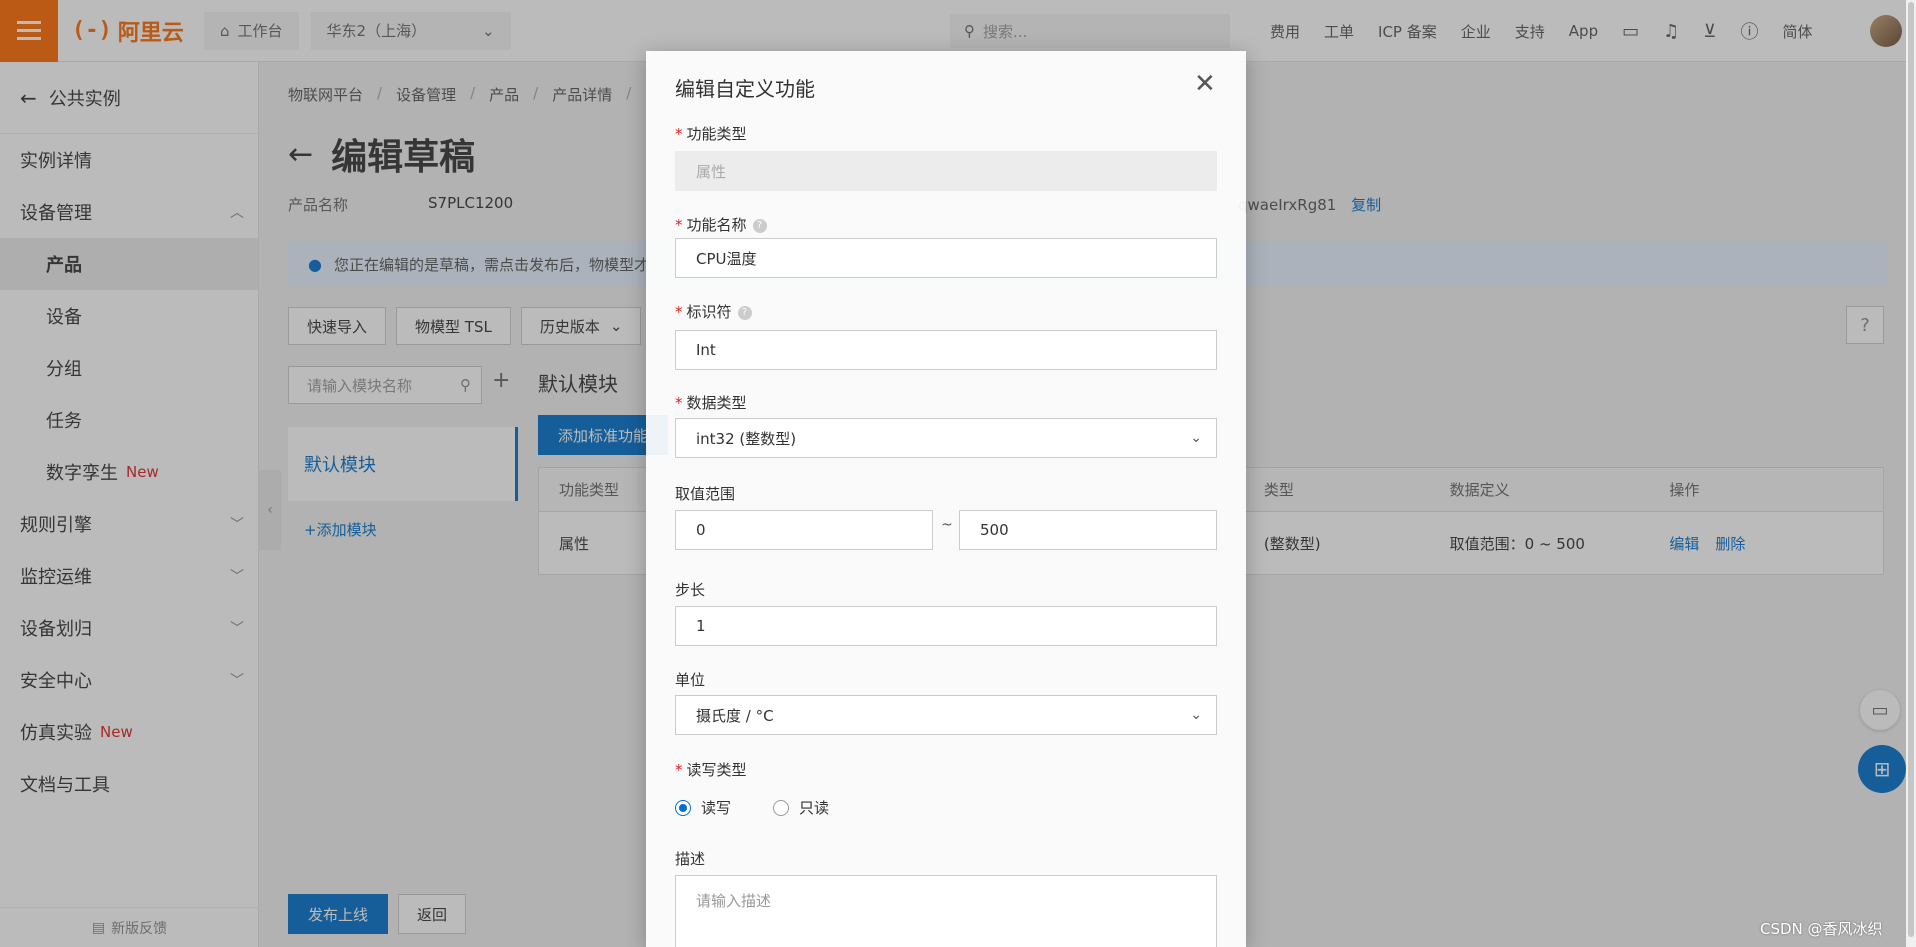 The width and height of the screenshot is (1916, 947). I want to click on label-text: 标识符, so click(709, 312).